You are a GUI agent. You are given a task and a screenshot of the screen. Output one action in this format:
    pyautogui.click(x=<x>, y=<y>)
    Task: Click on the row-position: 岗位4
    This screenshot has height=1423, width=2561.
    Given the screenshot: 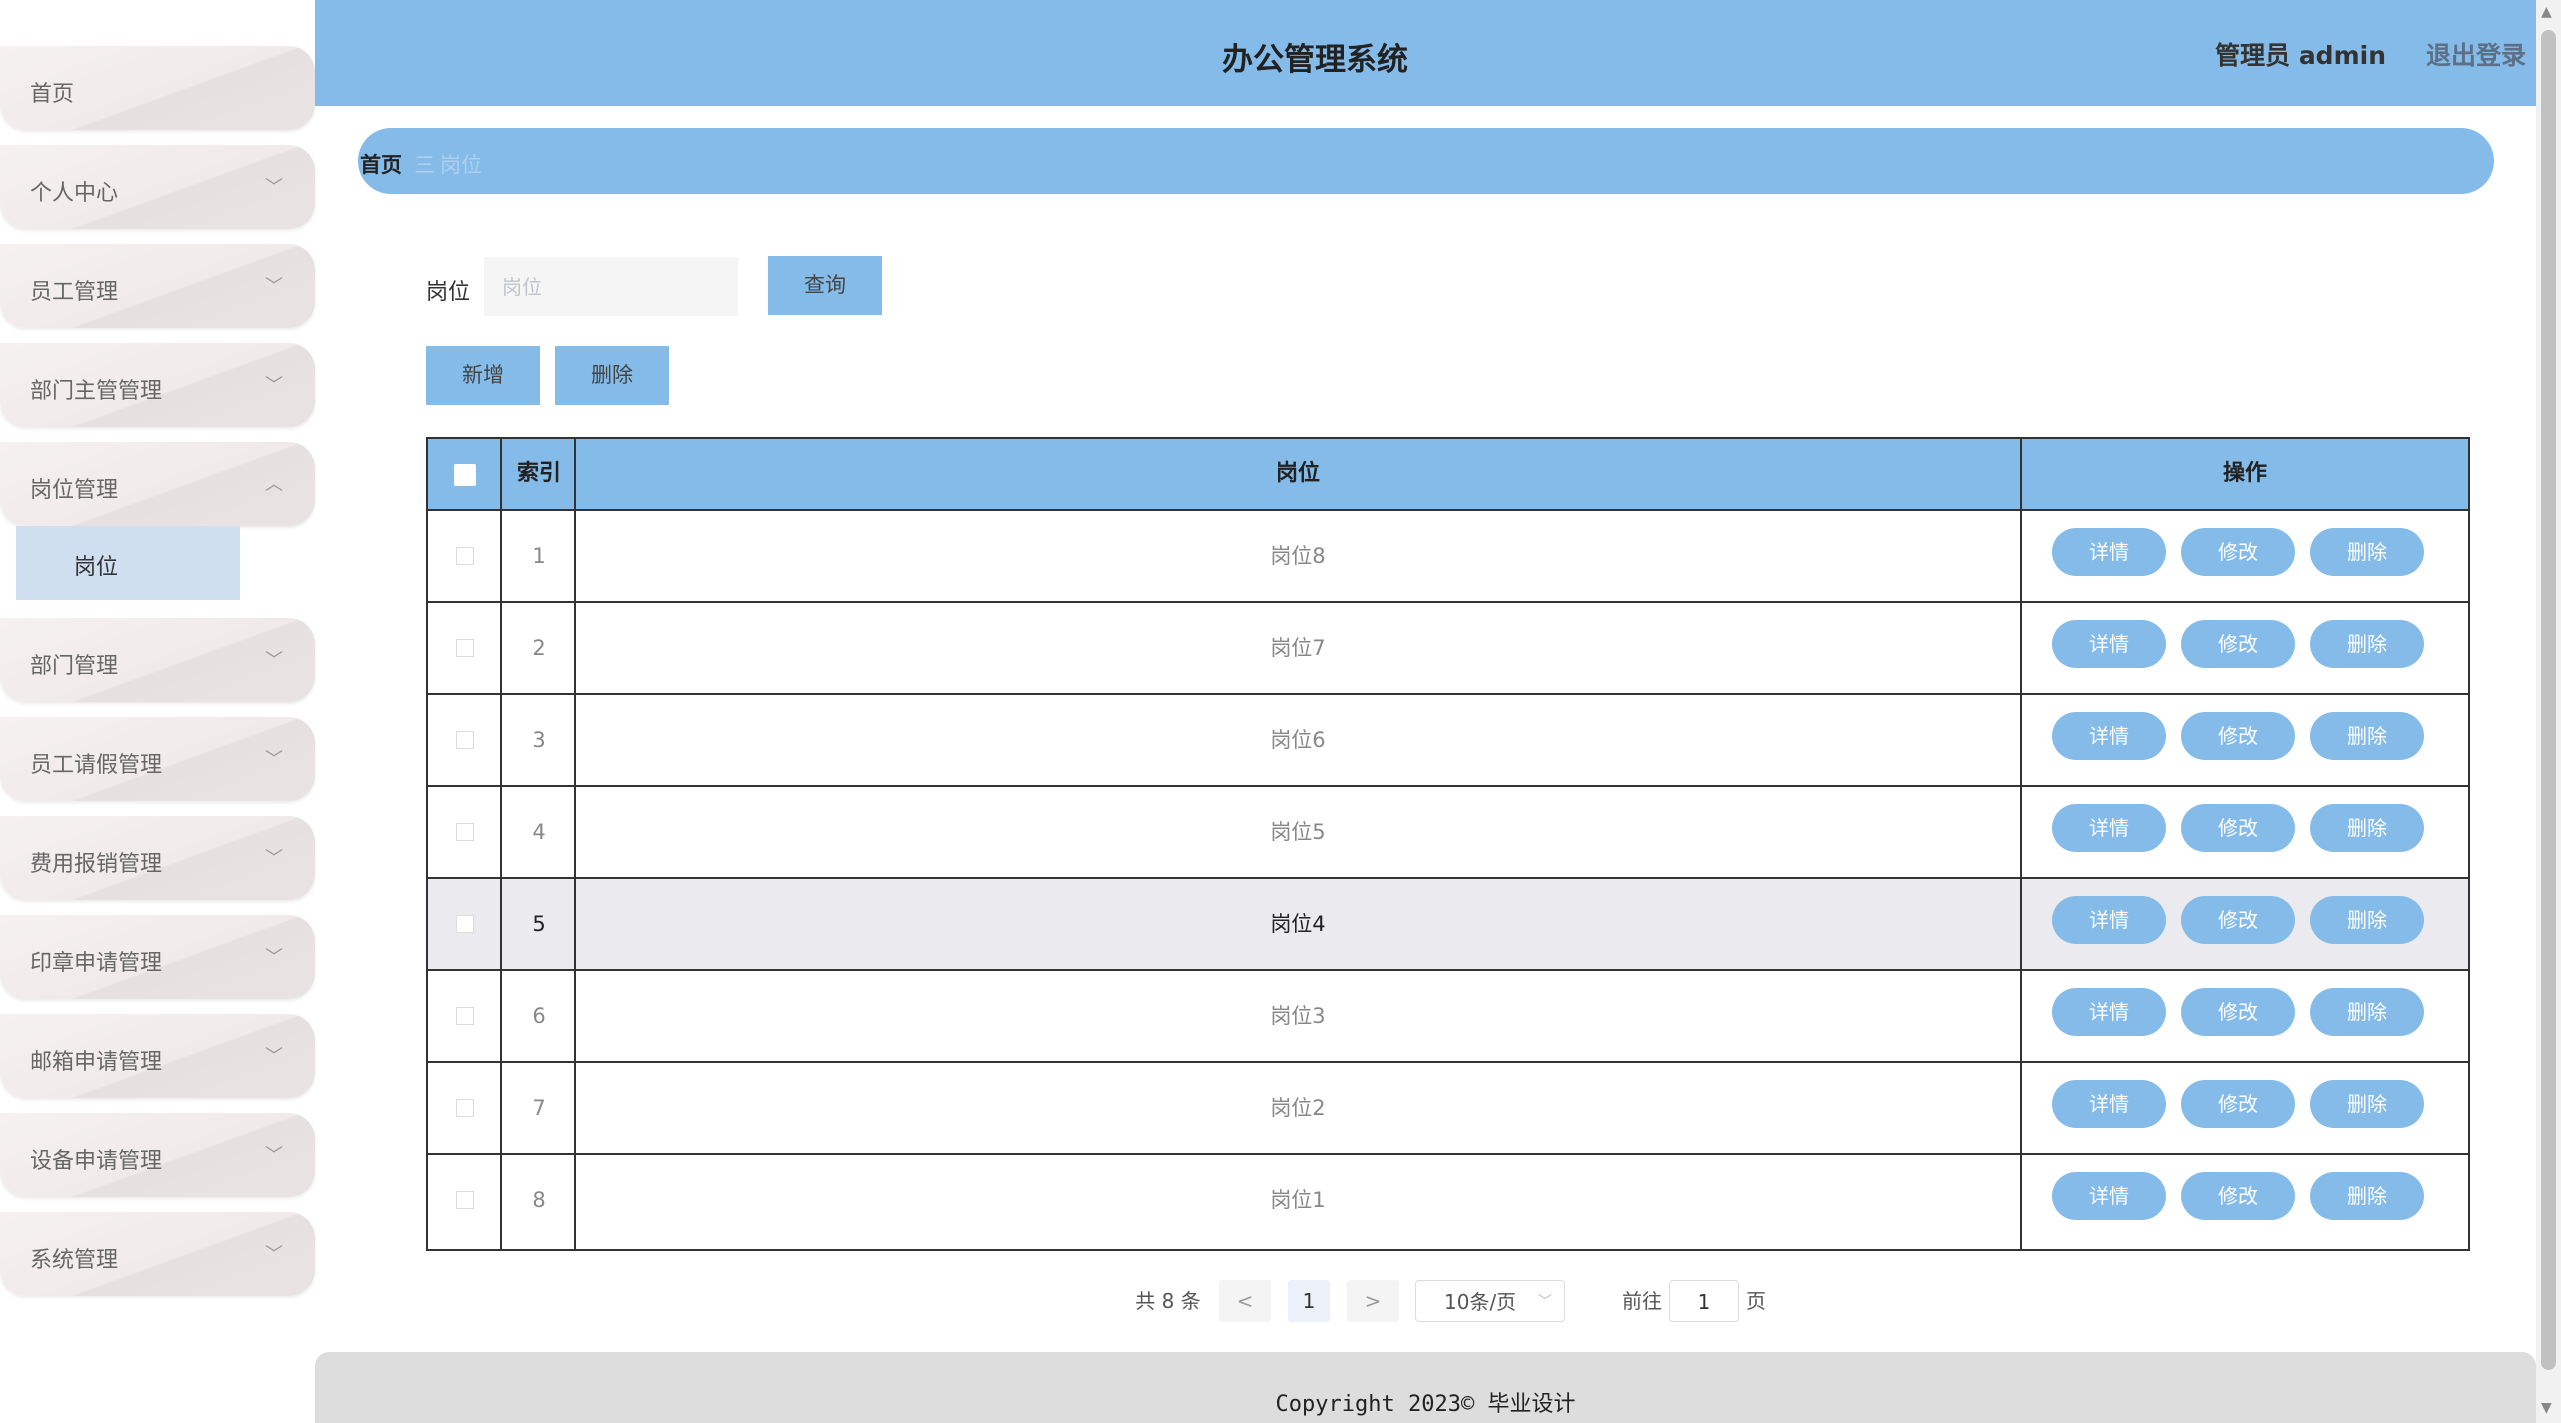 What is the action you would take?
    pyautogui.click(x=1298, y=924)
    